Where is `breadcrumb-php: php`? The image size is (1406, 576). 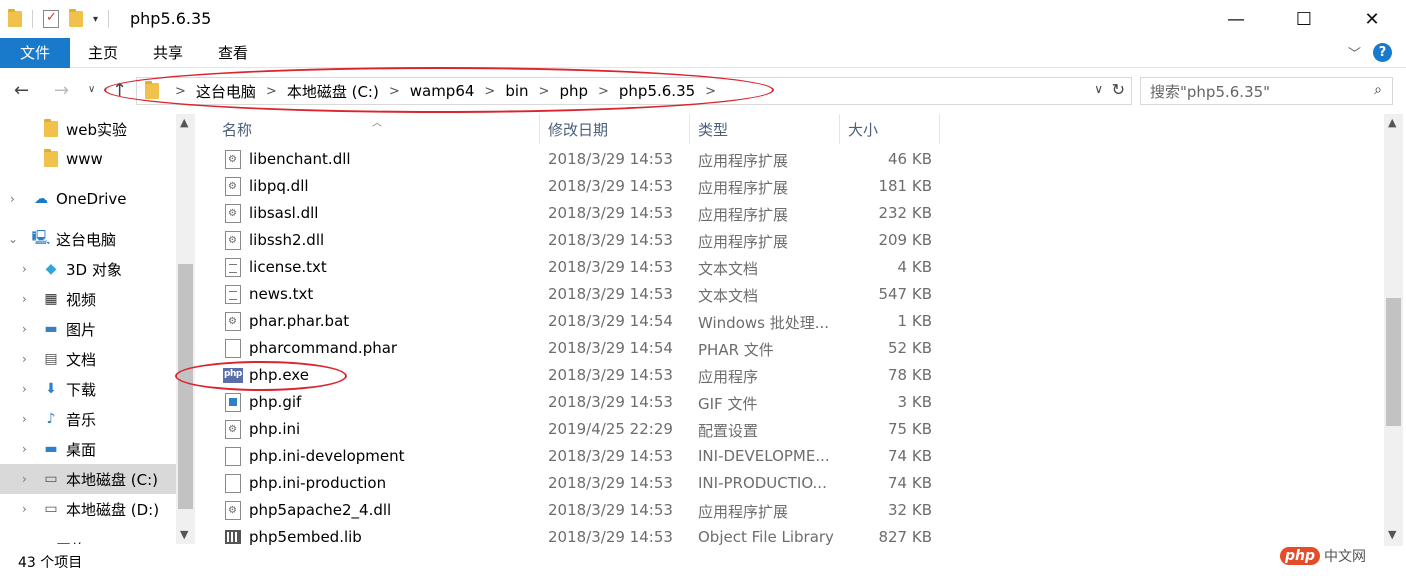 breadcrumb-php: php is located at coordinates (573, 91).